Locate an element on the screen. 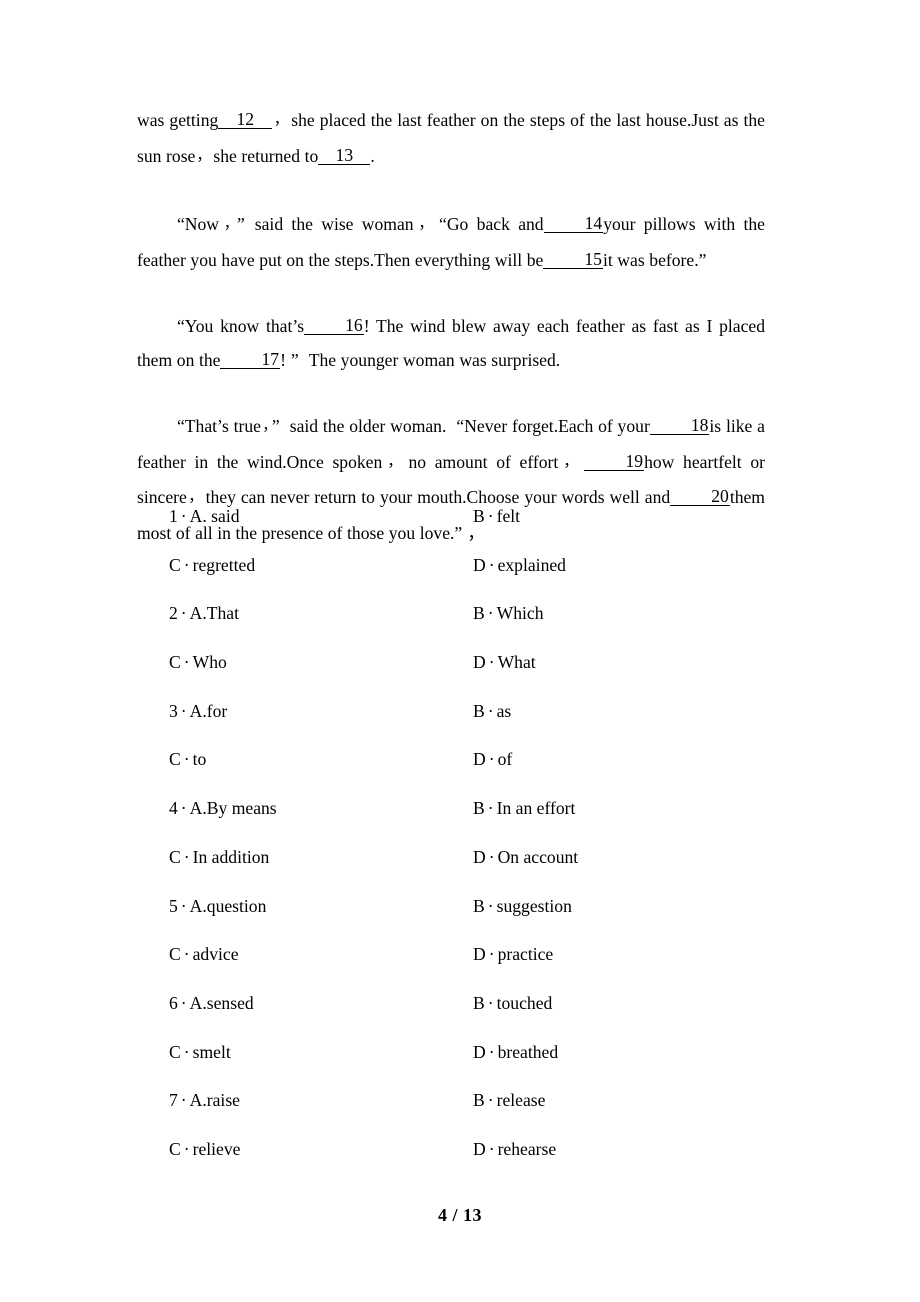 Image resolution: width=920 pixels, height=1302 pixels. option-1-c: C · regretted is located at coordinates (212, 565).